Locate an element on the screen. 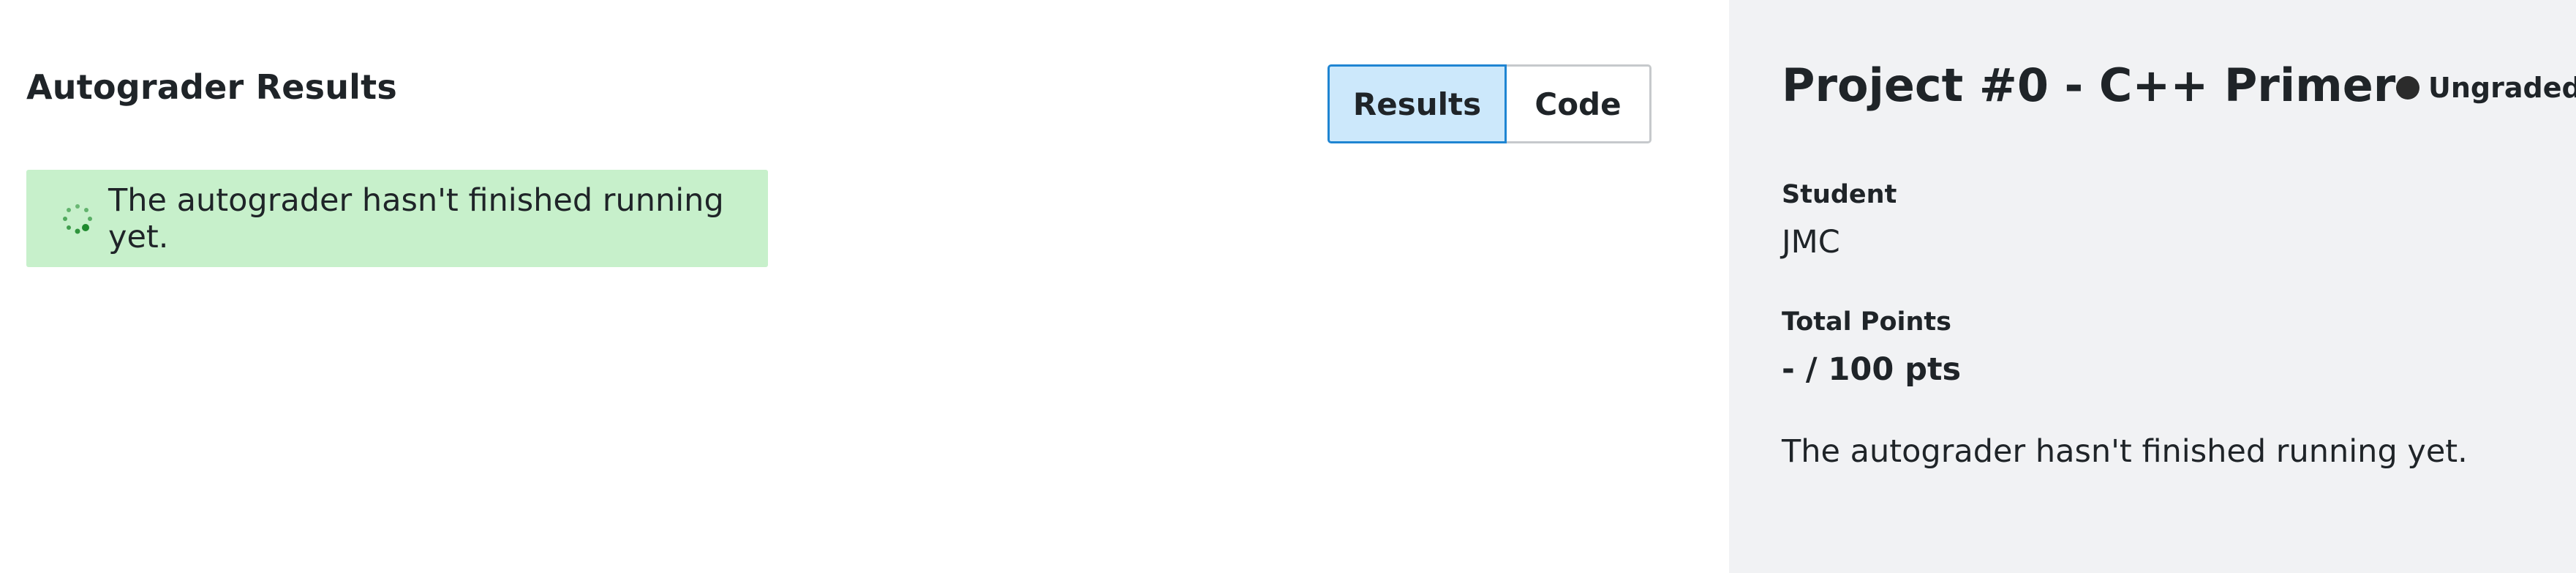 This screenshot has height=573, width=2576. total-points-label: Total Points is located at coordinates (1866, 322).